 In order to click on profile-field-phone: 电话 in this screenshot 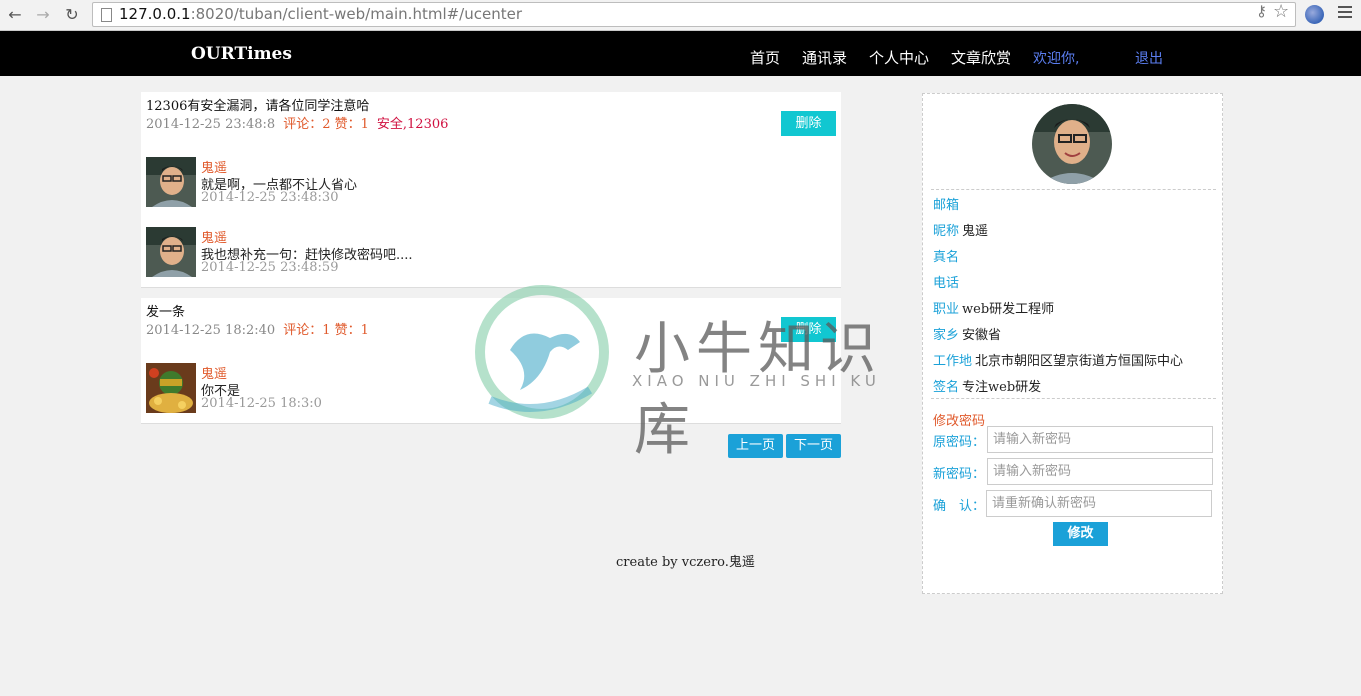, I will do `click(947, 281)`.